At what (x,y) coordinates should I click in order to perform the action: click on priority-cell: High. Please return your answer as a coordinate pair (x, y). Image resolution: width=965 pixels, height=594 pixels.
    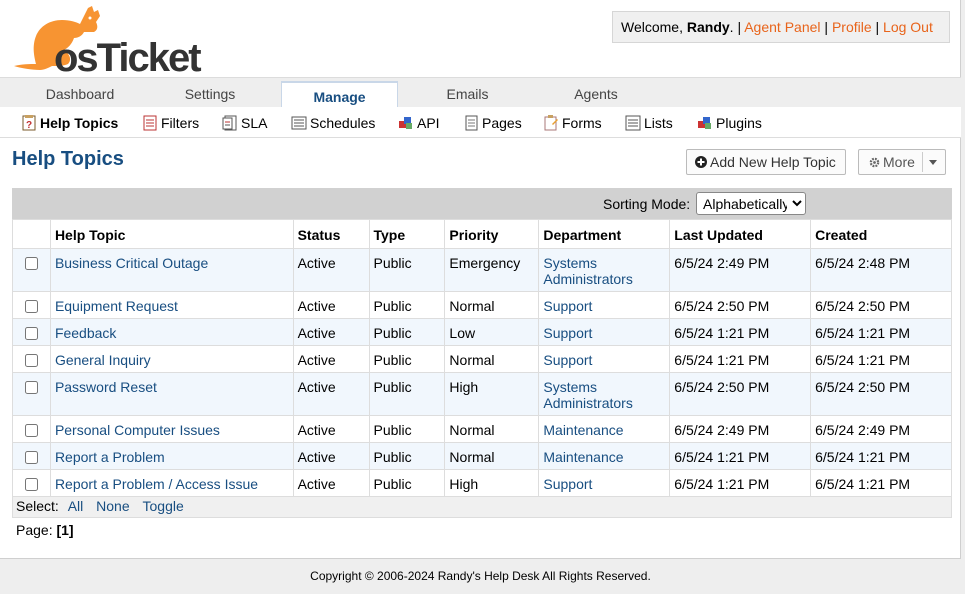
    Looking at the image, I should click on (492, 483).